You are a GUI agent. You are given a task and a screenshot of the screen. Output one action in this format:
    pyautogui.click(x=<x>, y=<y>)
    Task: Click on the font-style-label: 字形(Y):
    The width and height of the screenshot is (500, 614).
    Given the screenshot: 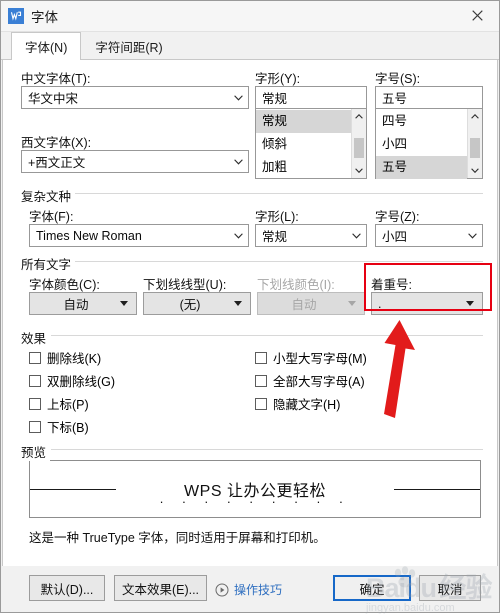 What is the action you would take?
    pyautogui.click(x=278, y=79)
    